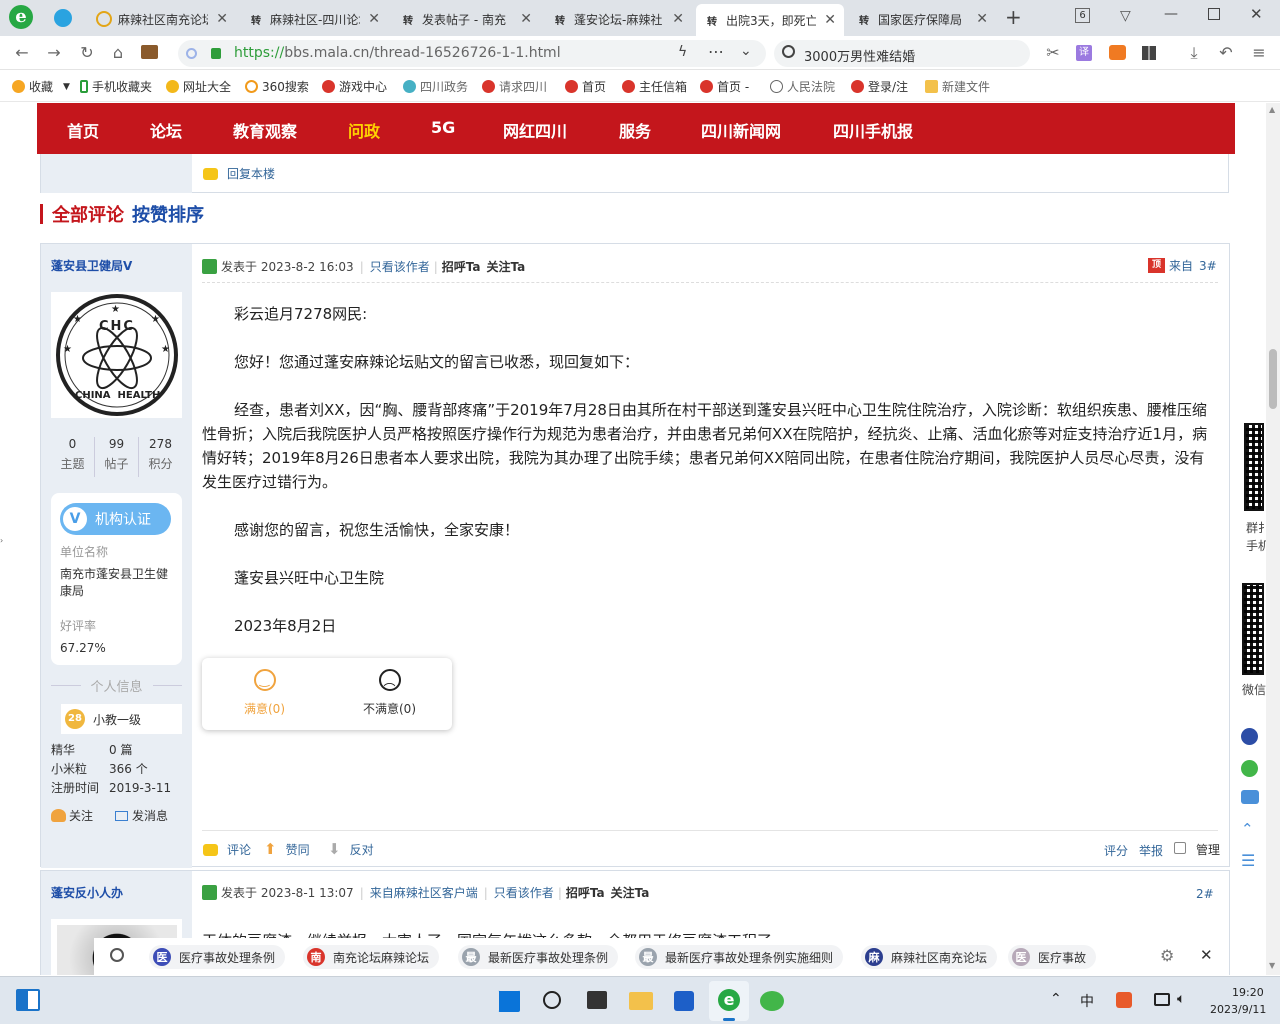  I want to click on oppose-button: ⬇ 反对, so click(351, 849).